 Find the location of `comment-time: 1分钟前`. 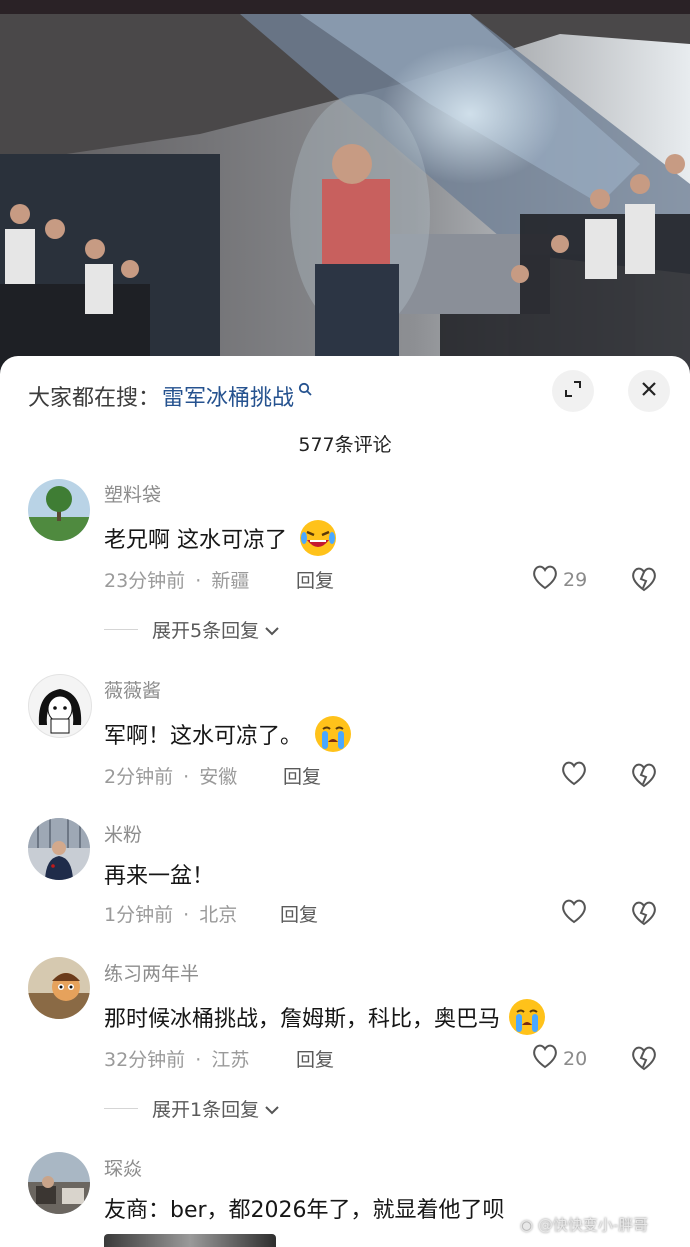

comment-time: 1分钟前 is located at coordinates (139, 915).